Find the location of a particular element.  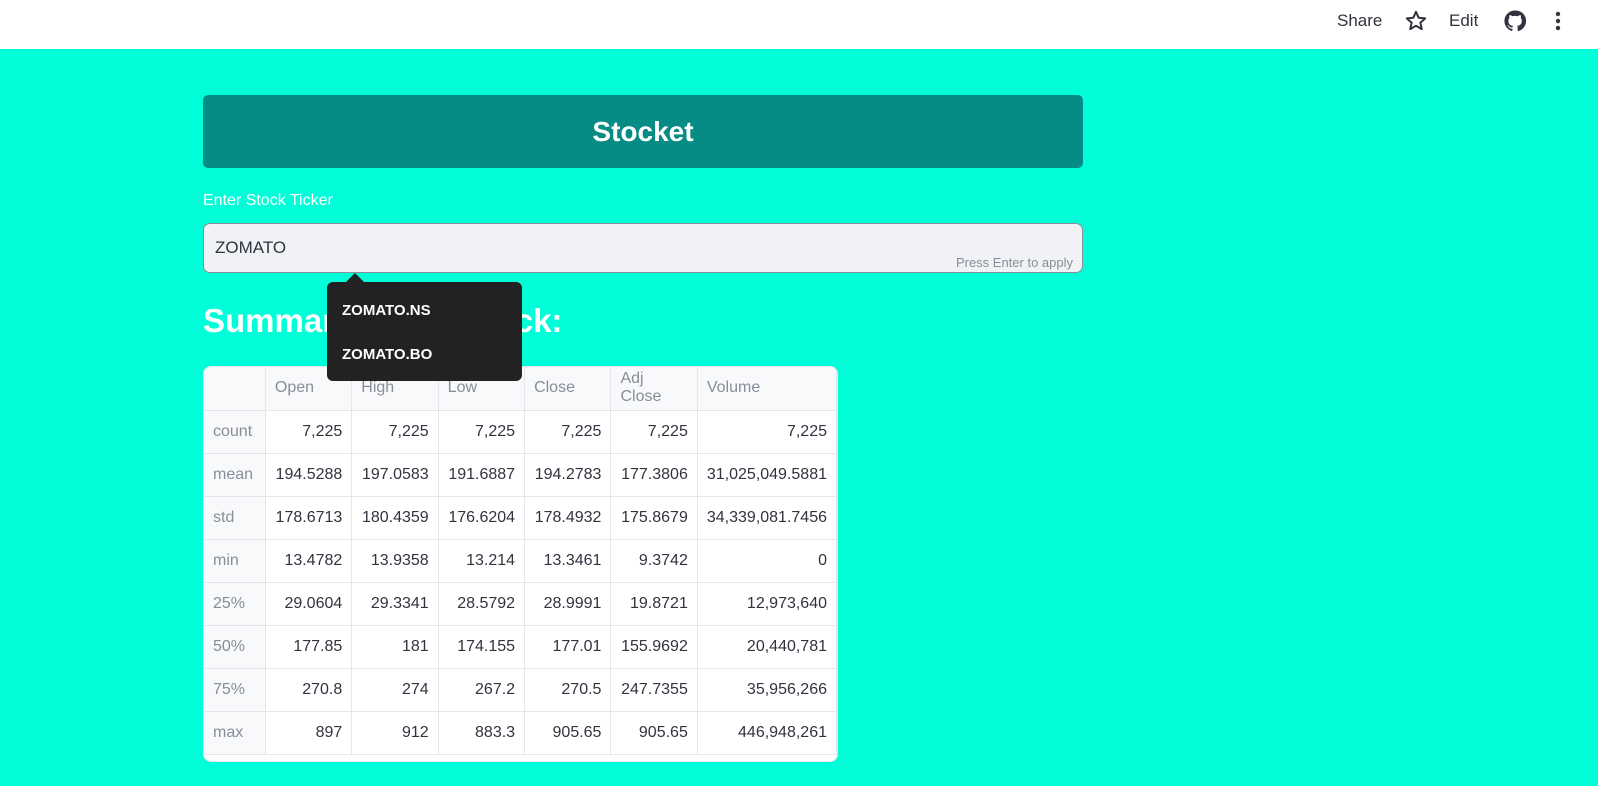

app-banner: Stocket is located at coordinates (643, 131).